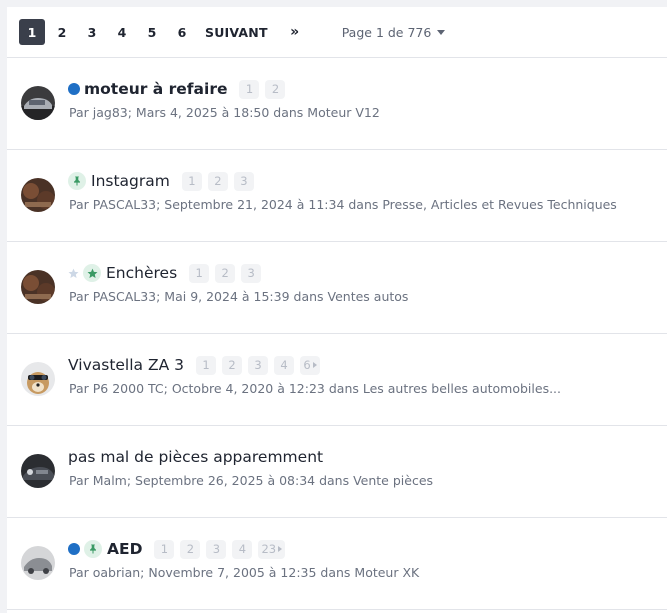 The image size is (667, 613). Describe the element at coordinates (141, 273) in the screenshot. I see `topic-title-link: Enchères` at that location.